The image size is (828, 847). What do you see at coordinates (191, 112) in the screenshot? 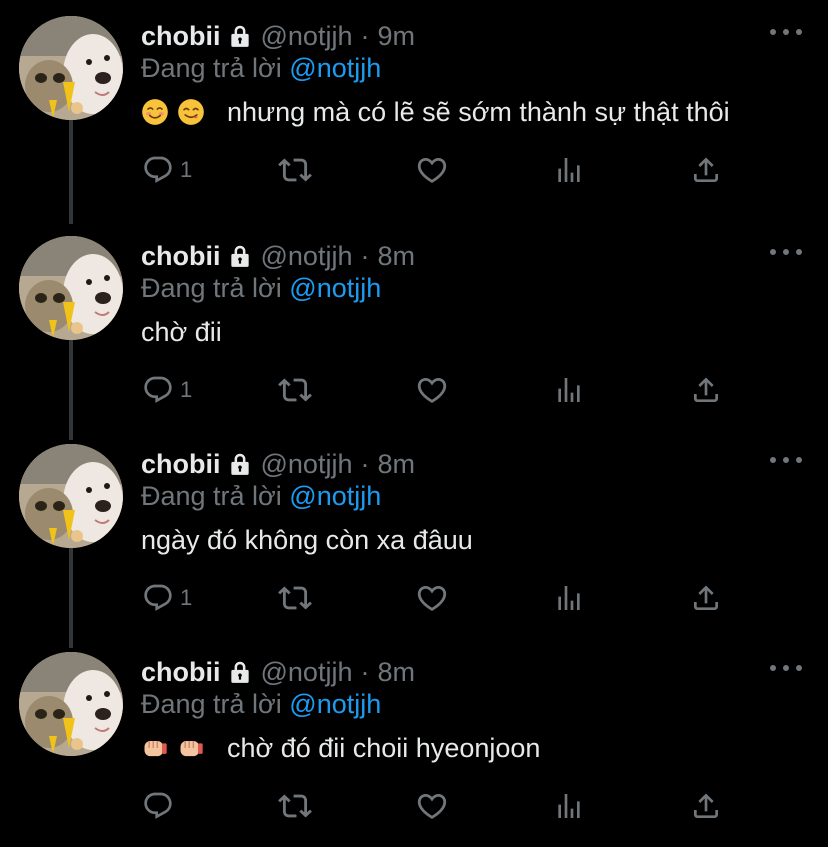
I see `yum-face-emoji` at bounding box center [191, 112].